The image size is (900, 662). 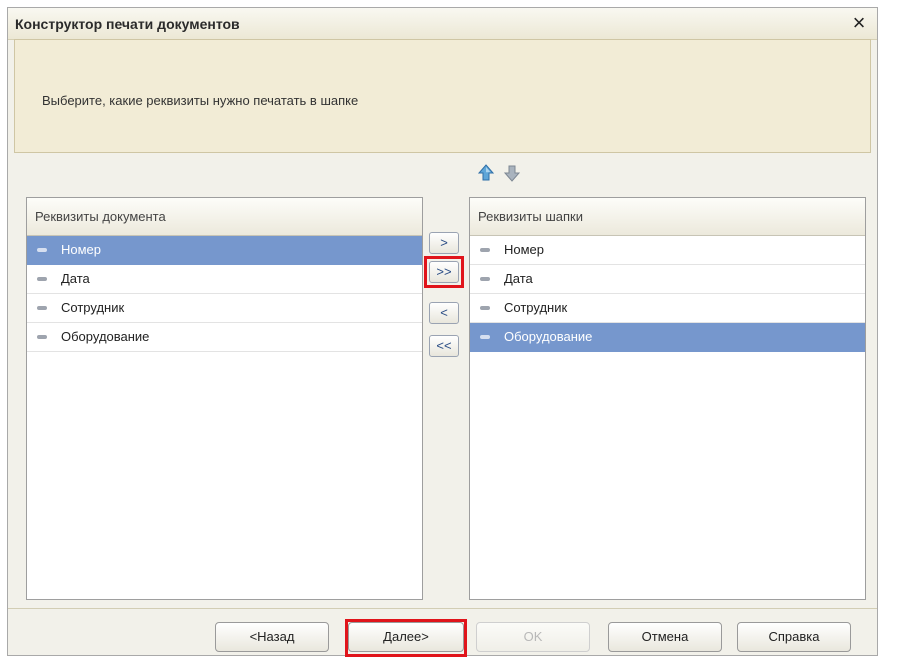 I want to click on title-bar: Конструктор печати документов ×, so click(x=442, y=24).